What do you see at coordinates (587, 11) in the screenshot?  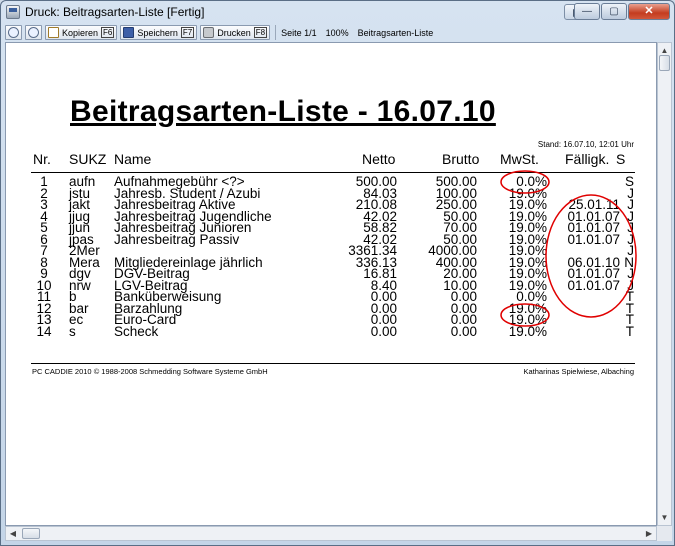 I see `minimize-button: —` at bounding box center [587, 11].